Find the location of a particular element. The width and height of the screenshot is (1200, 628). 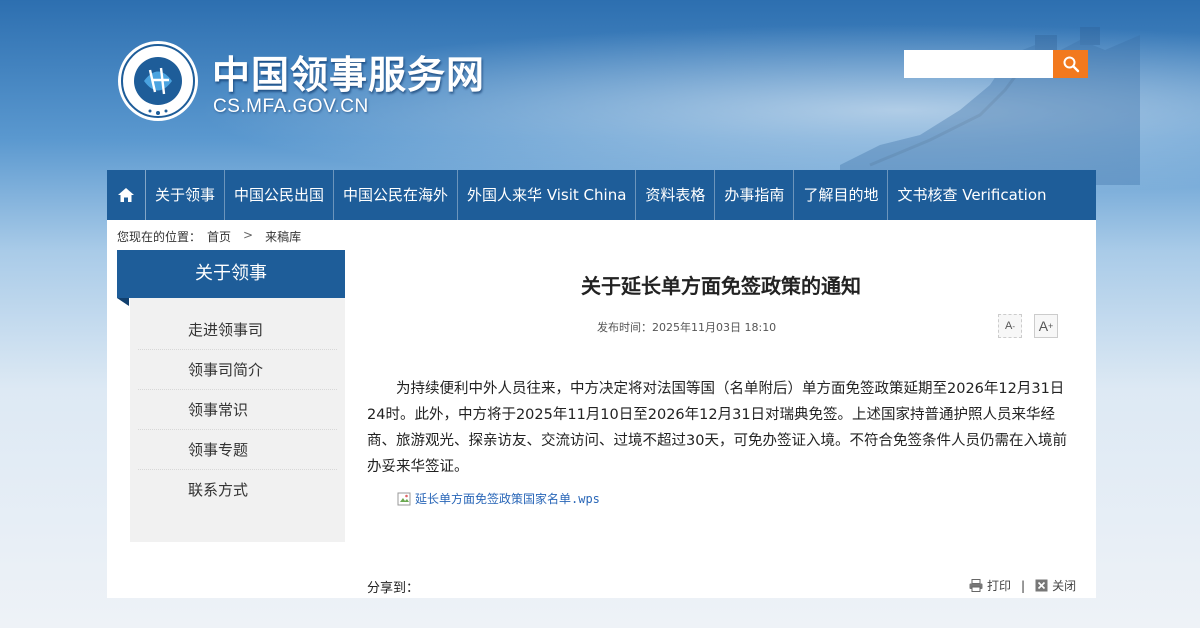

sidebar-list: 走进领事司 领事司简介 领事常识 领事专题 联系方式 is located at coordinates (237, 420).